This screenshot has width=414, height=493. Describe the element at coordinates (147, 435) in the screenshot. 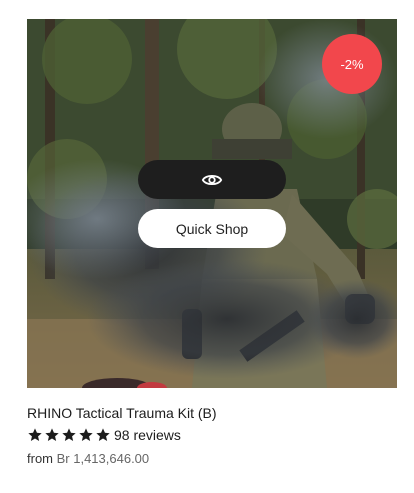

I see `reviews-count: 98 reviews` at that location.